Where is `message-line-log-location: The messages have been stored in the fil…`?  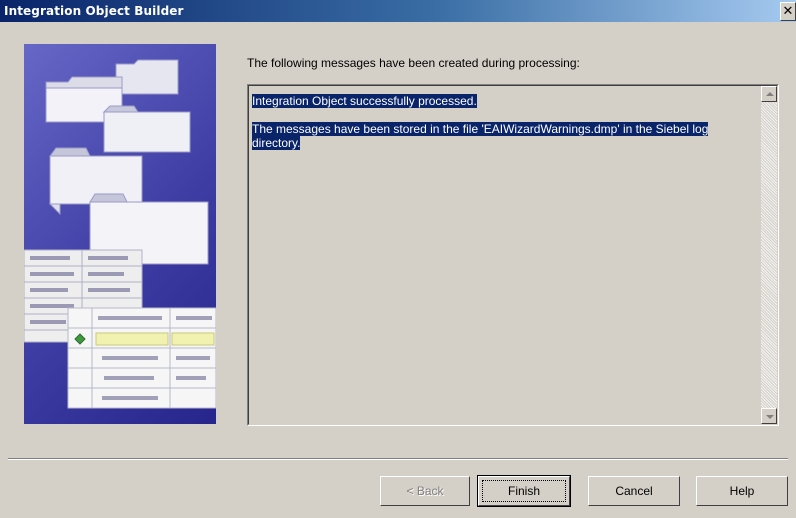 message-line-log-location: The messages have been stored in the fil… is located at coordinates (480, 136).